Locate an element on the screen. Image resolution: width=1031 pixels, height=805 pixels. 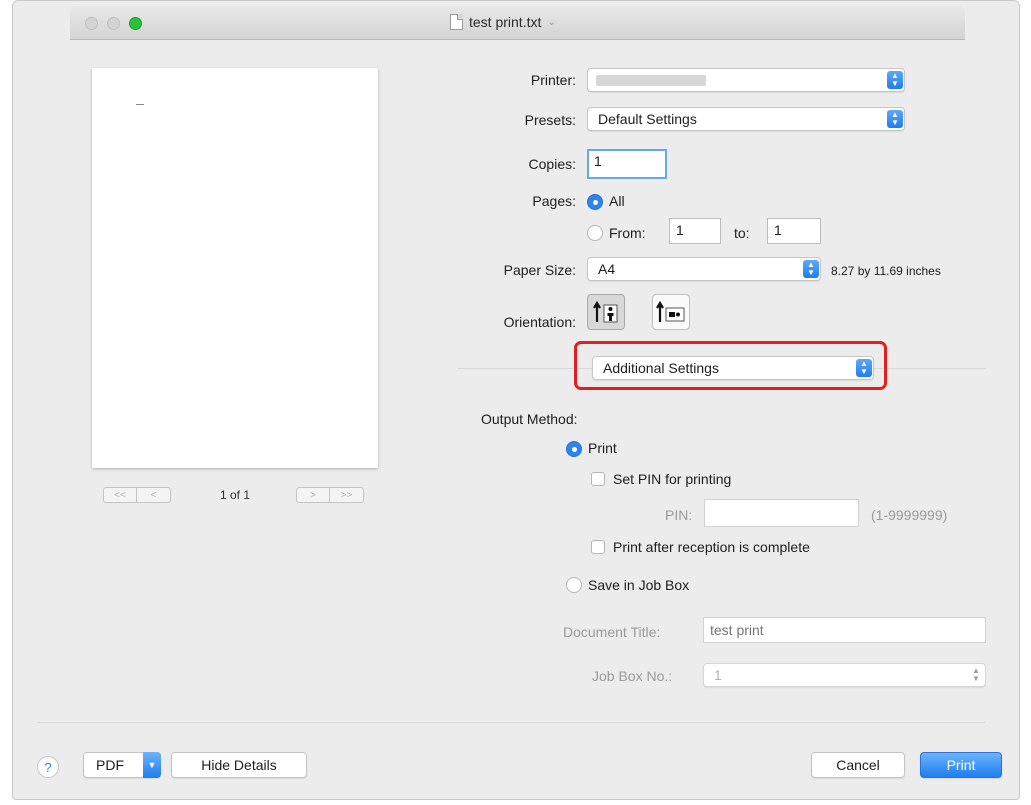
pages-from-field: 1 is located at coordinates (695, 231).